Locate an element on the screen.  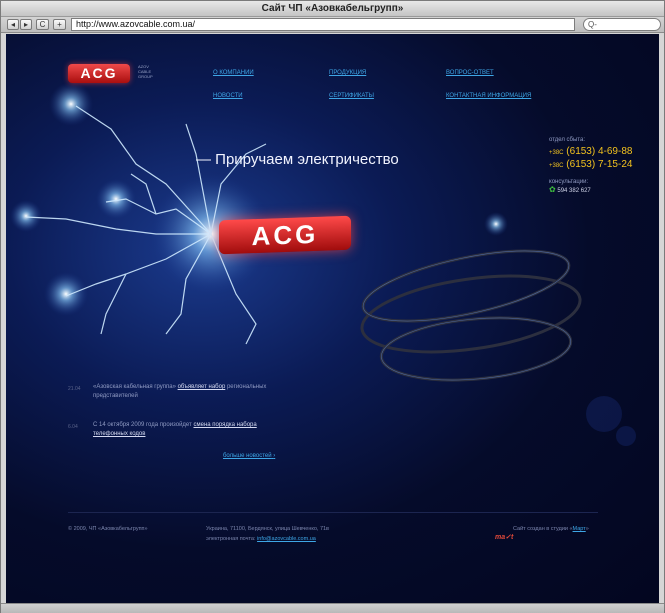
logo: ACG is located at coordinates (99, 73).